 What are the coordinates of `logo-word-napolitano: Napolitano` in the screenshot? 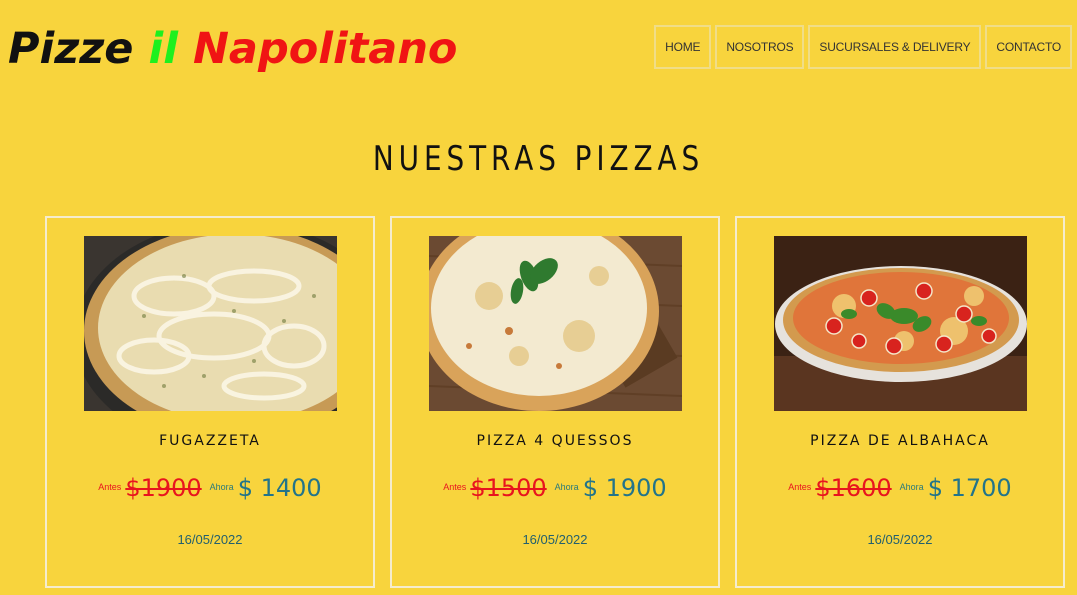 It's located at (325, 49).